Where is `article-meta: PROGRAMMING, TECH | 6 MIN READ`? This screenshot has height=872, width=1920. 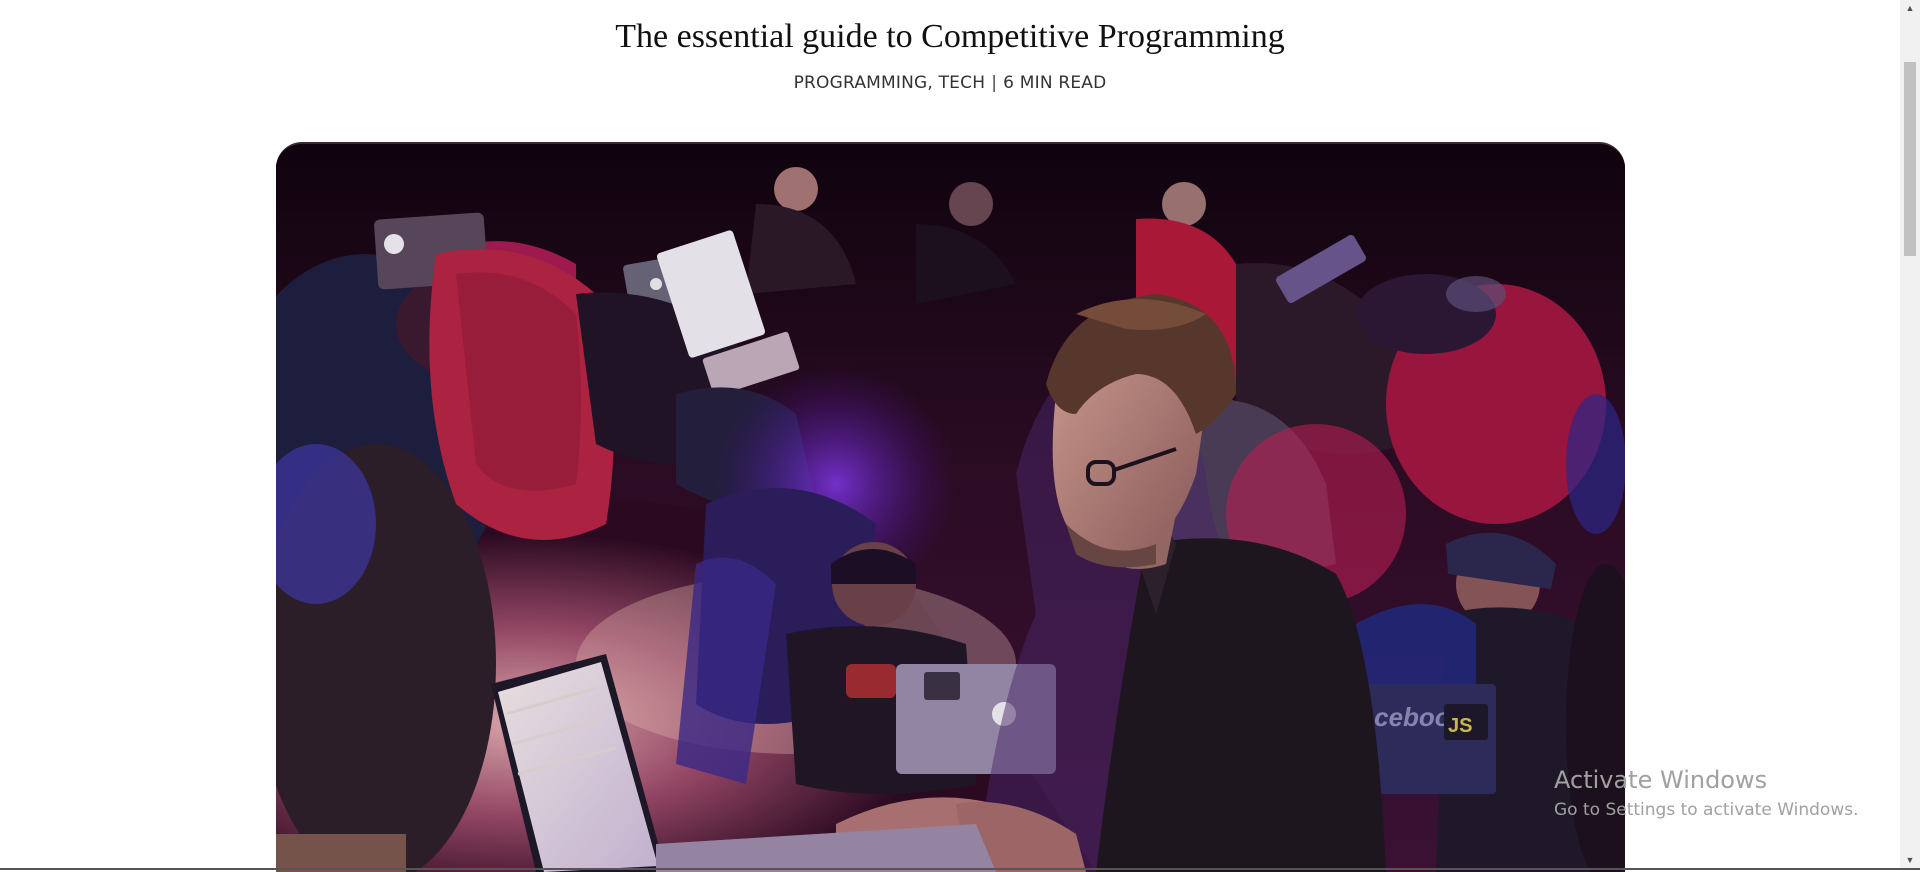 article-meta: PROGRAMMING, TECH | 6 MIN READ is located at coordinates (950, 83).